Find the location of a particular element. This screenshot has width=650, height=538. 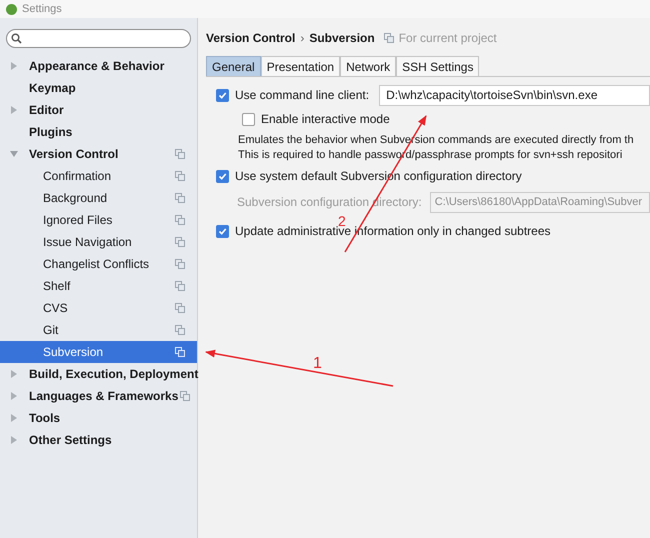

tree-item-label: Subversion is located at coordinates (73, 352).